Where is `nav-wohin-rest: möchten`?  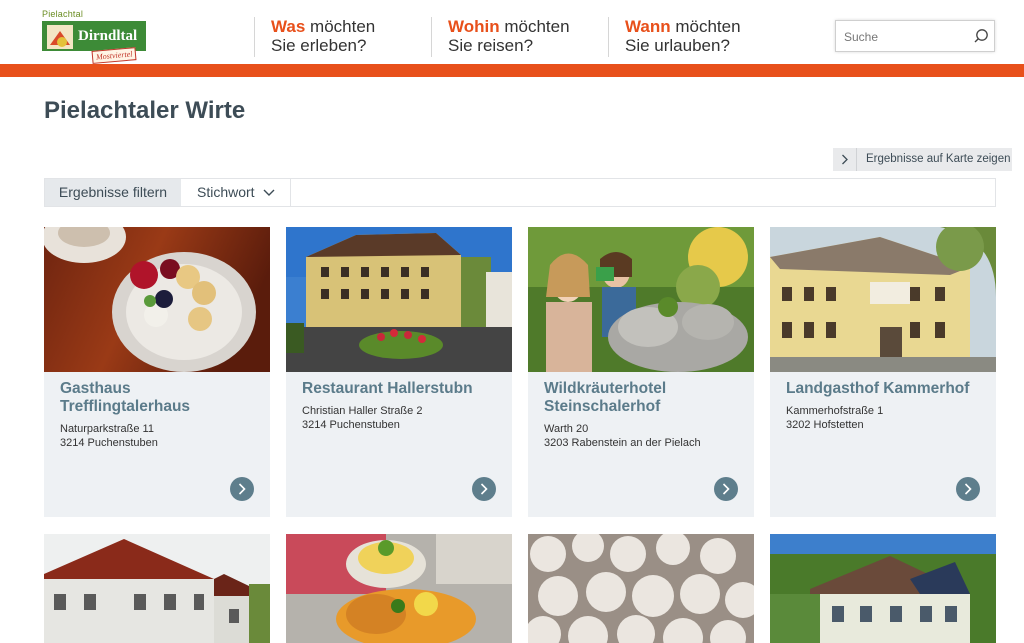
nav-wohin-rest: möchten is located at coordinates (534, 26).